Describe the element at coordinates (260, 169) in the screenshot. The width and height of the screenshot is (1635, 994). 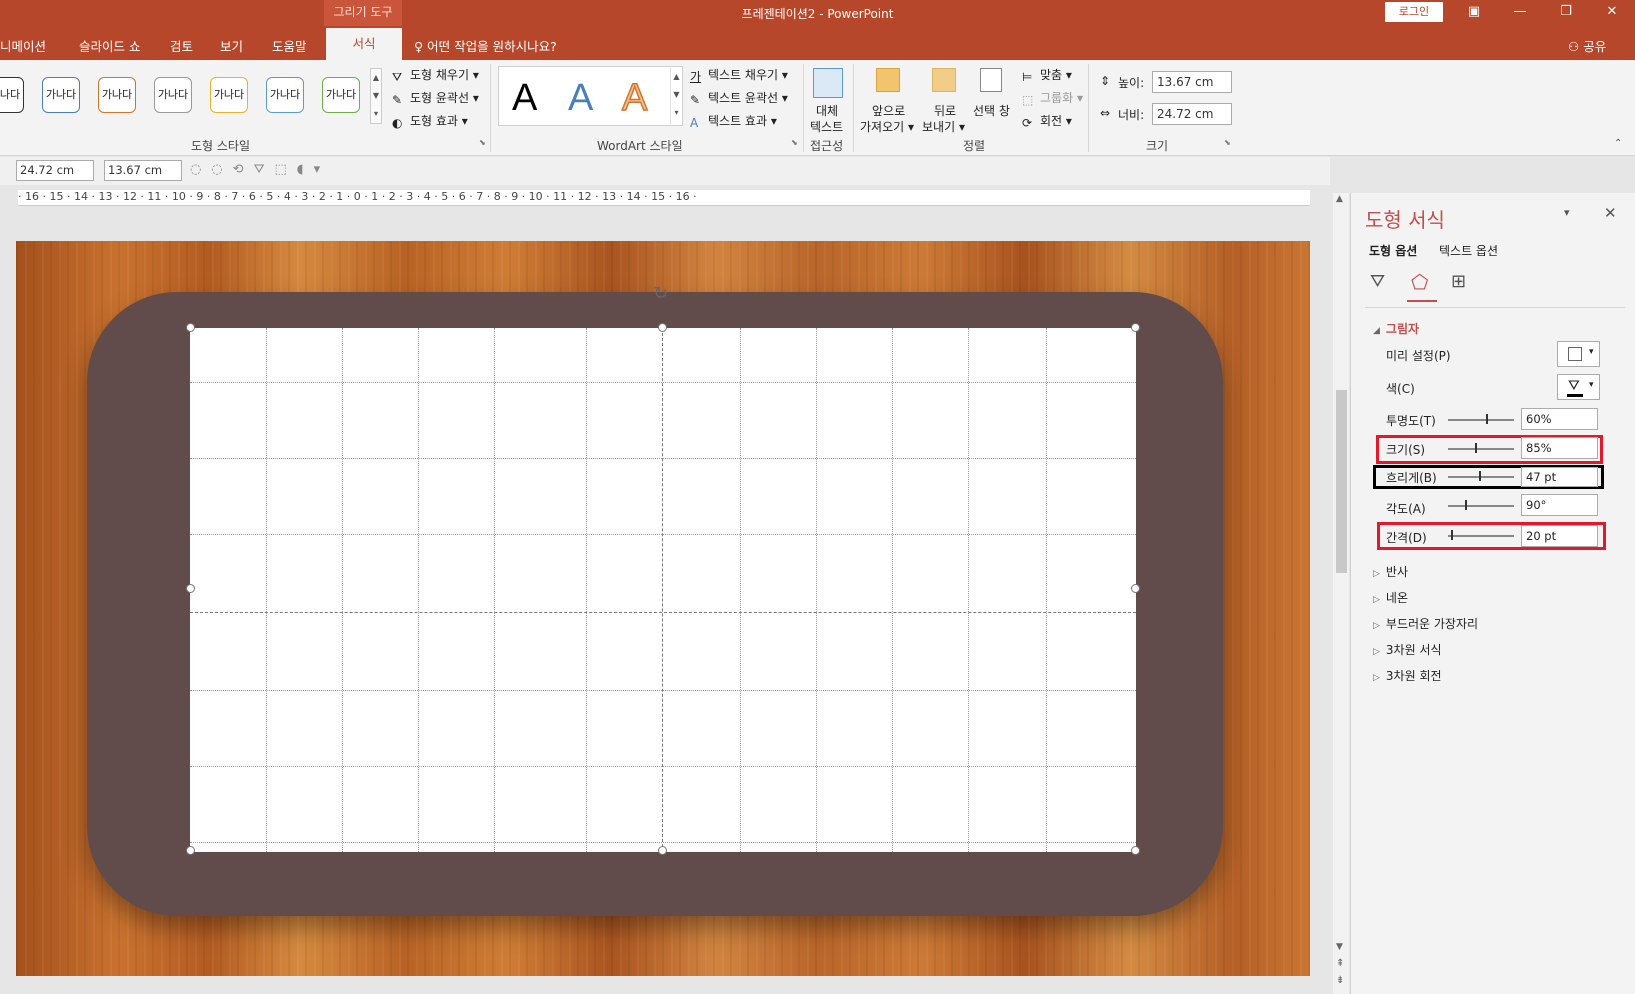
I see `quick-toolbar-icons: ◌◌⟲⛛⬚◖▾` at that location.